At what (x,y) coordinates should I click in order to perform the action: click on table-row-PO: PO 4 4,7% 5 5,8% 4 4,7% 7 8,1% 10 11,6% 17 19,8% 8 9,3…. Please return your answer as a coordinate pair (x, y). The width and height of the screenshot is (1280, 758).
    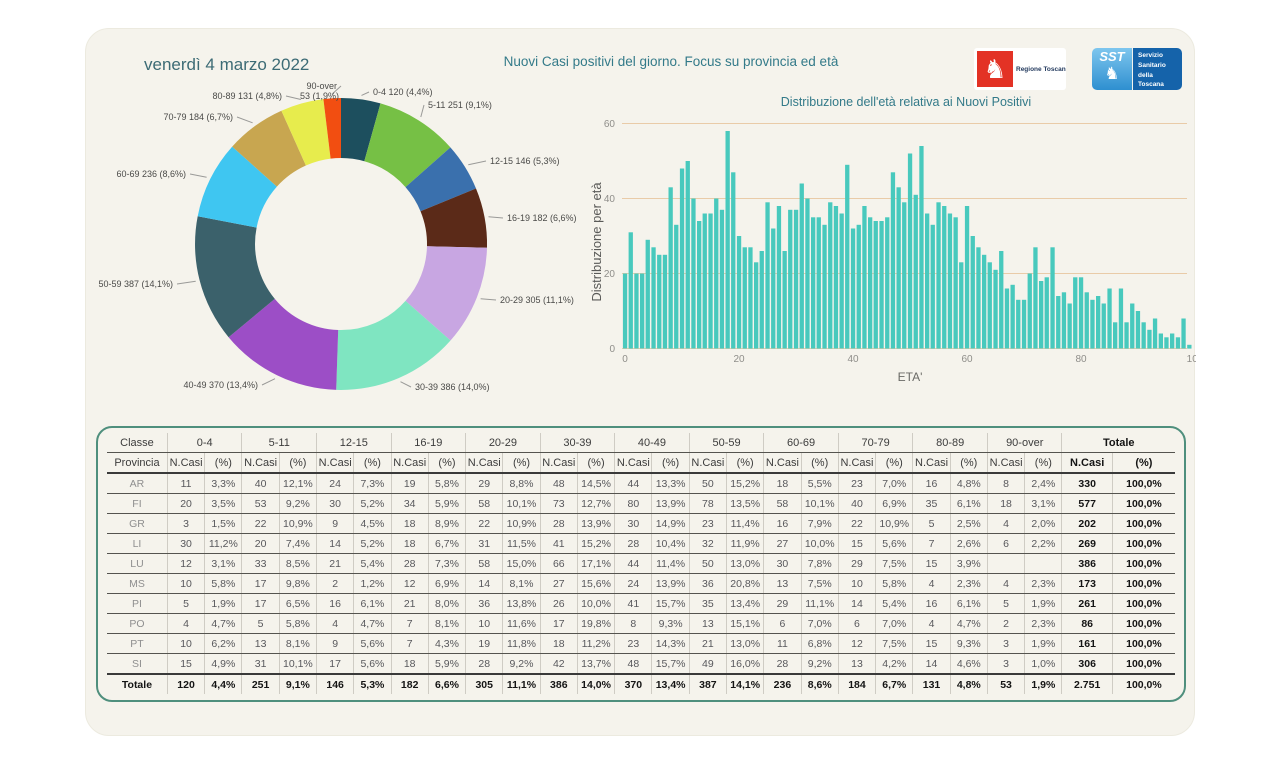
    Looking at the image, I should click on (641, 623).